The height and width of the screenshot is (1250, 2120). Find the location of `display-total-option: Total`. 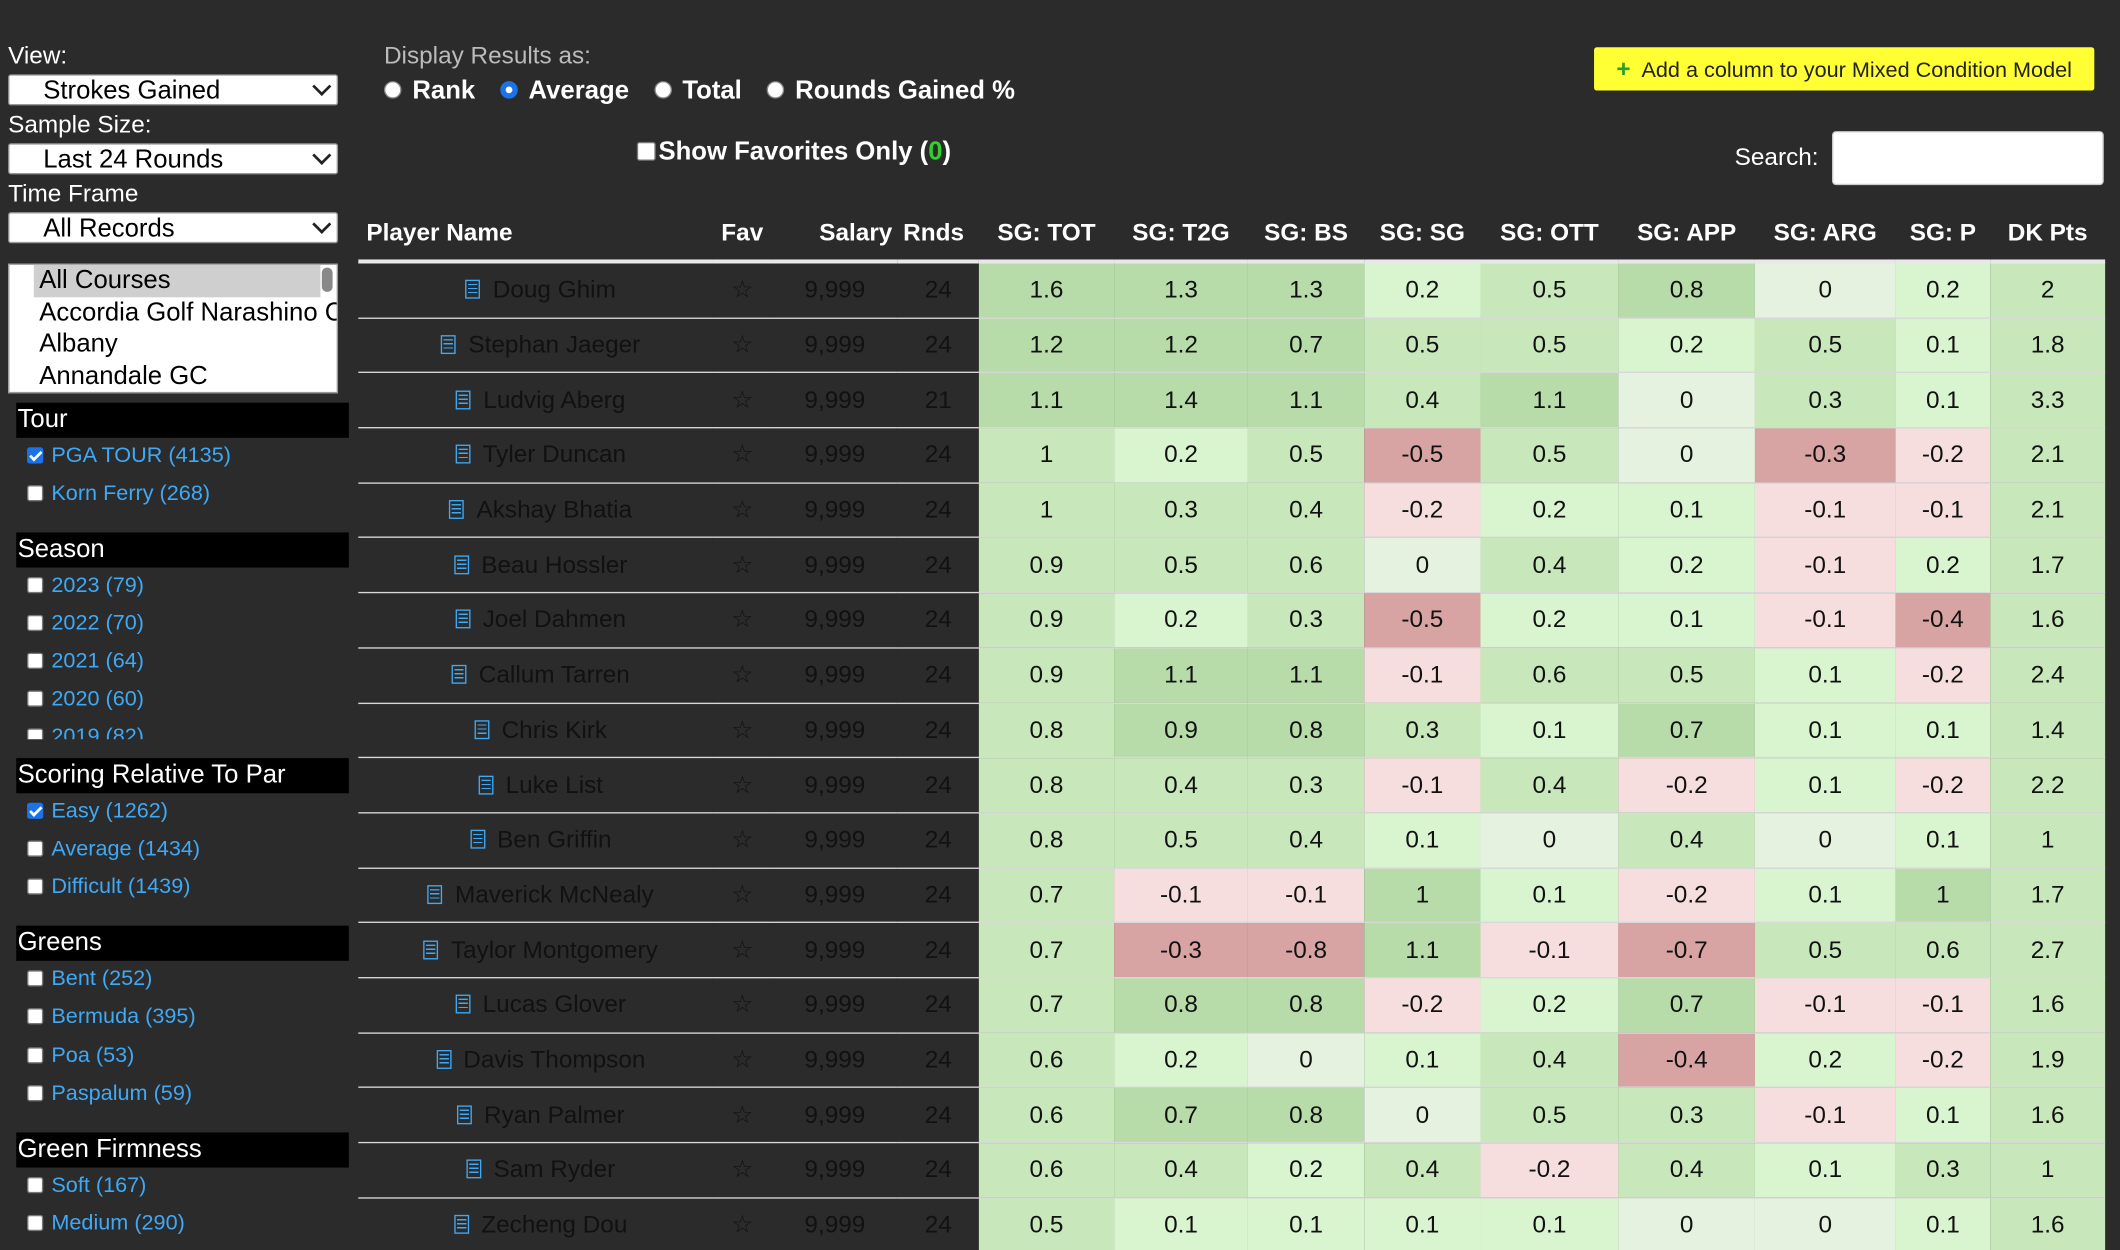

display-total-option: Total is located at coordinates (697, 91).